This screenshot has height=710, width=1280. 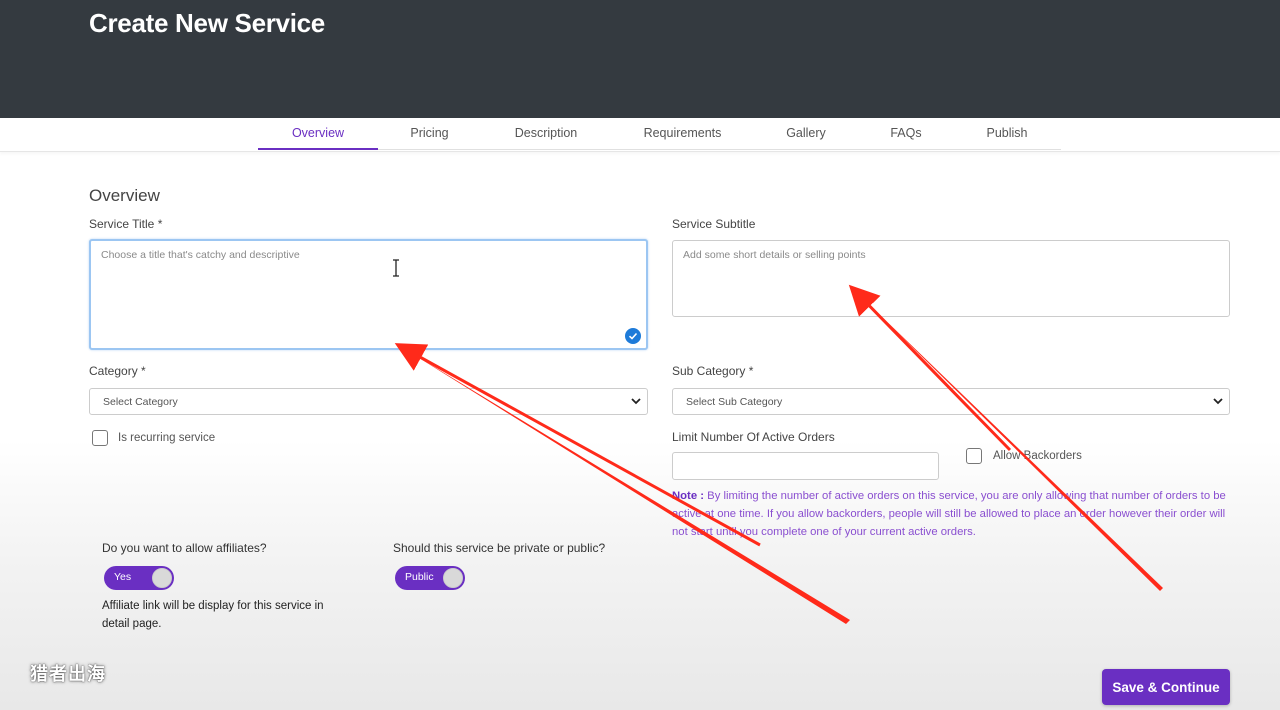 What do you see at coordinates (714, 224) in the screenshot?
I see `service-subtitle-label: Service Subtitle` at bounding box center [714, 224].